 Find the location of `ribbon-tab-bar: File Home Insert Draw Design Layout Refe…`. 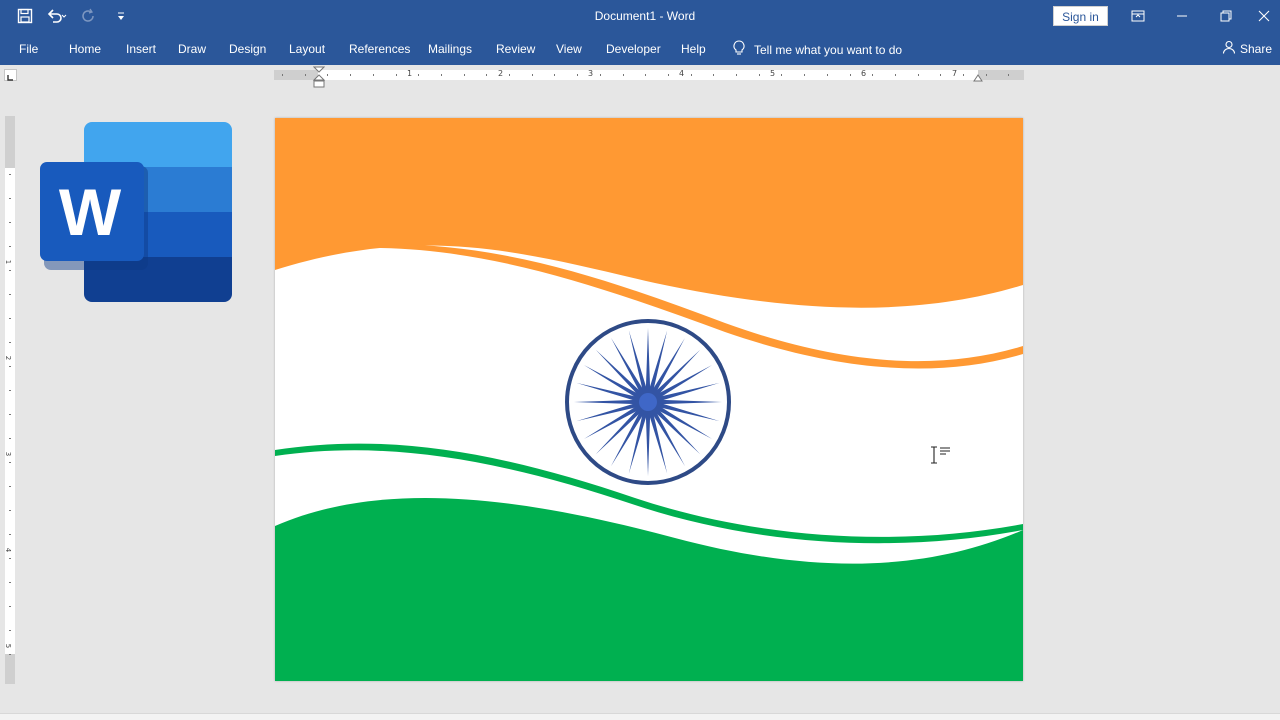

ribbon-tab-bar: File Home Insert Draw Design Layout Refe… is located at coordinates (640, 48).